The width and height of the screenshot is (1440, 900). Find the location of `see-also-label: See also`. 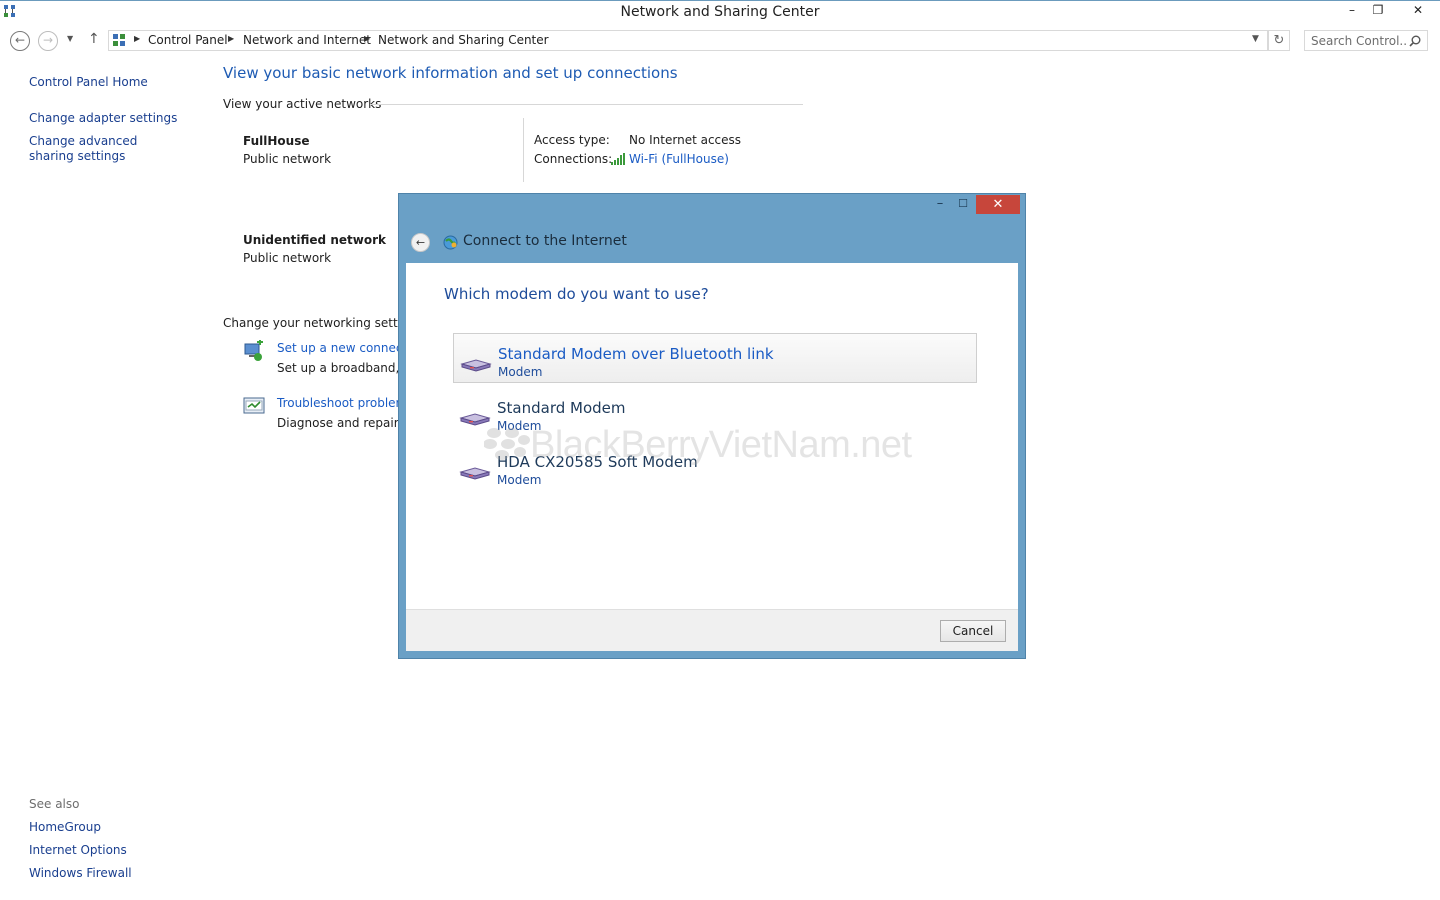

see-also-label: See also is located at coordinates (54, 804).